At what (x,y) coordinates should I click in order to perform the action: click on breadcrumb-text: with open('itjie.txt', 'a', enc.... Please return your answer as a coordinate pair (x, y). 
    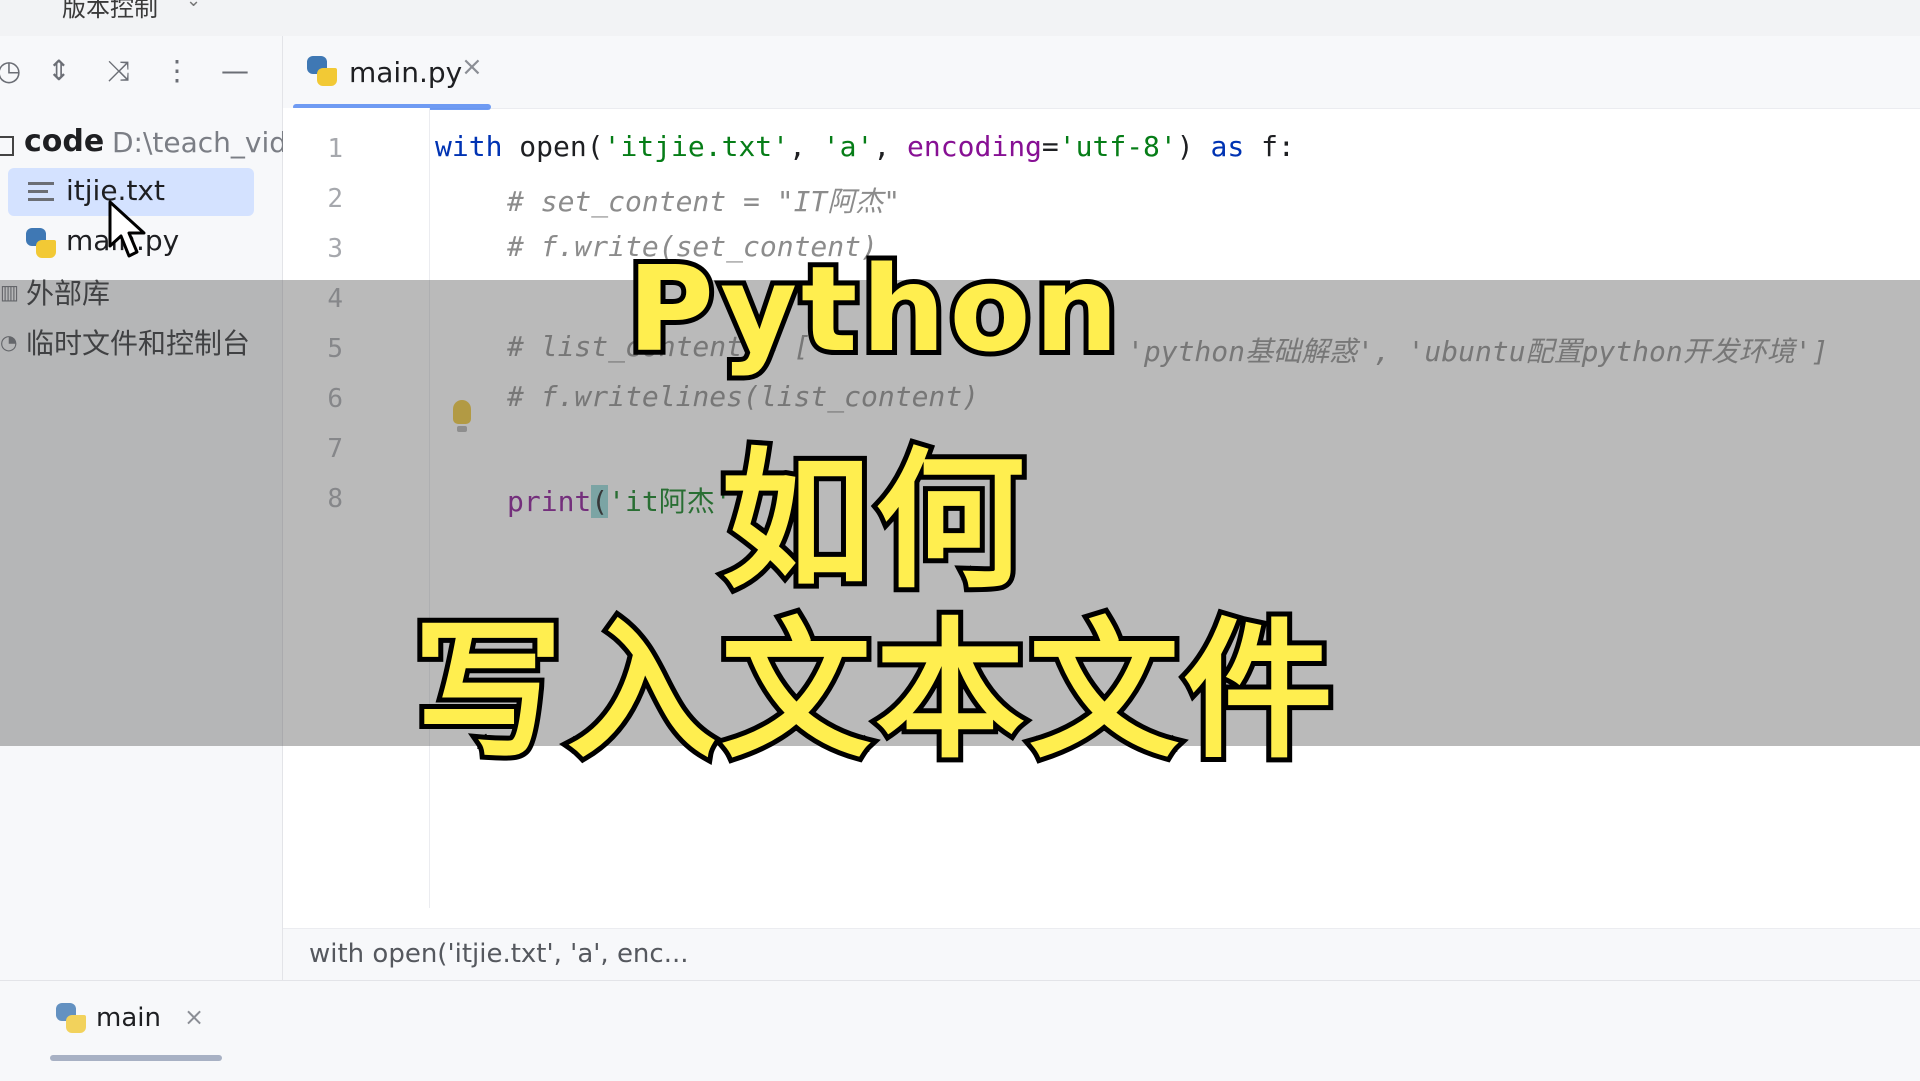
    Looking at the image, I should click on (499, 954).